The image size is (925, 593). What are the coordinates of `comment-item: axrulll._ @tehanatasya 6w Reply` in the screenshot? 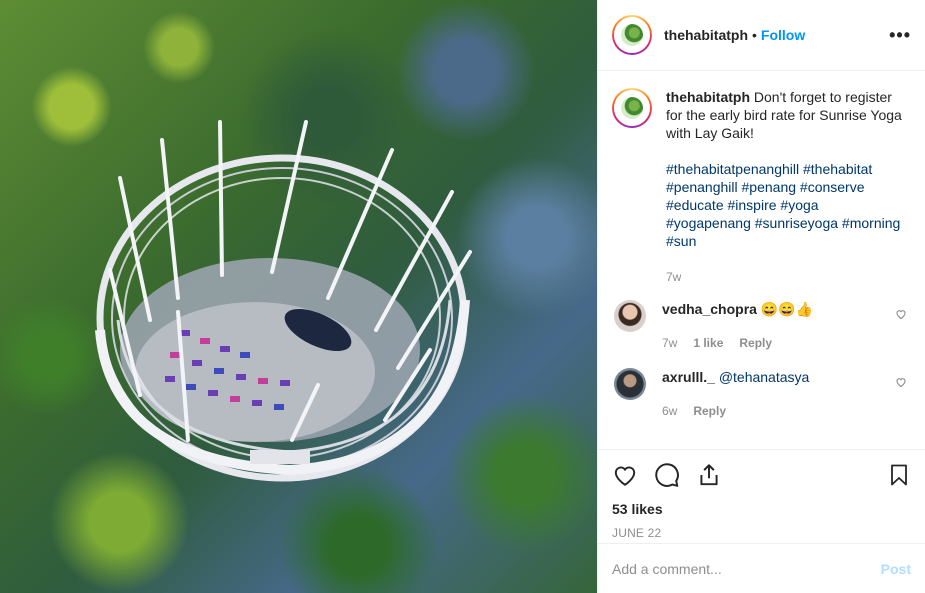 It's located at (762, 394).